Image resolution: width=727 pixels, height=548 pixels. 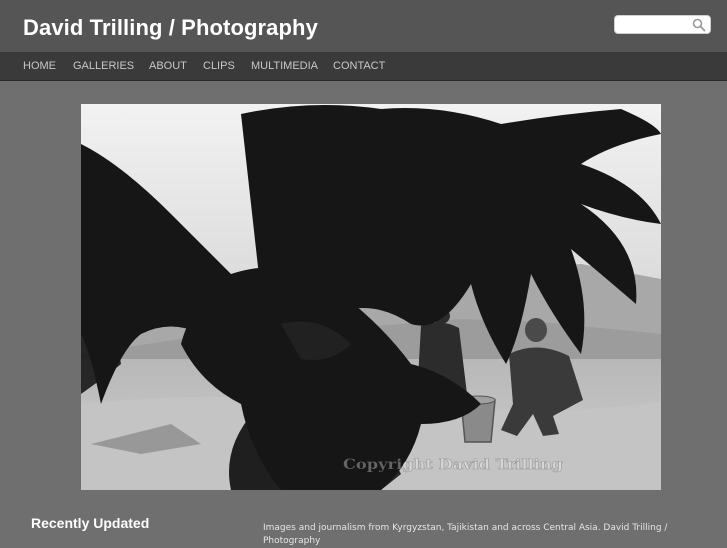 What do you see at coordinates (219, 66) in the screenshot?
I see `nav-item-clips: CLIPS` at bounding box center [219, 66].